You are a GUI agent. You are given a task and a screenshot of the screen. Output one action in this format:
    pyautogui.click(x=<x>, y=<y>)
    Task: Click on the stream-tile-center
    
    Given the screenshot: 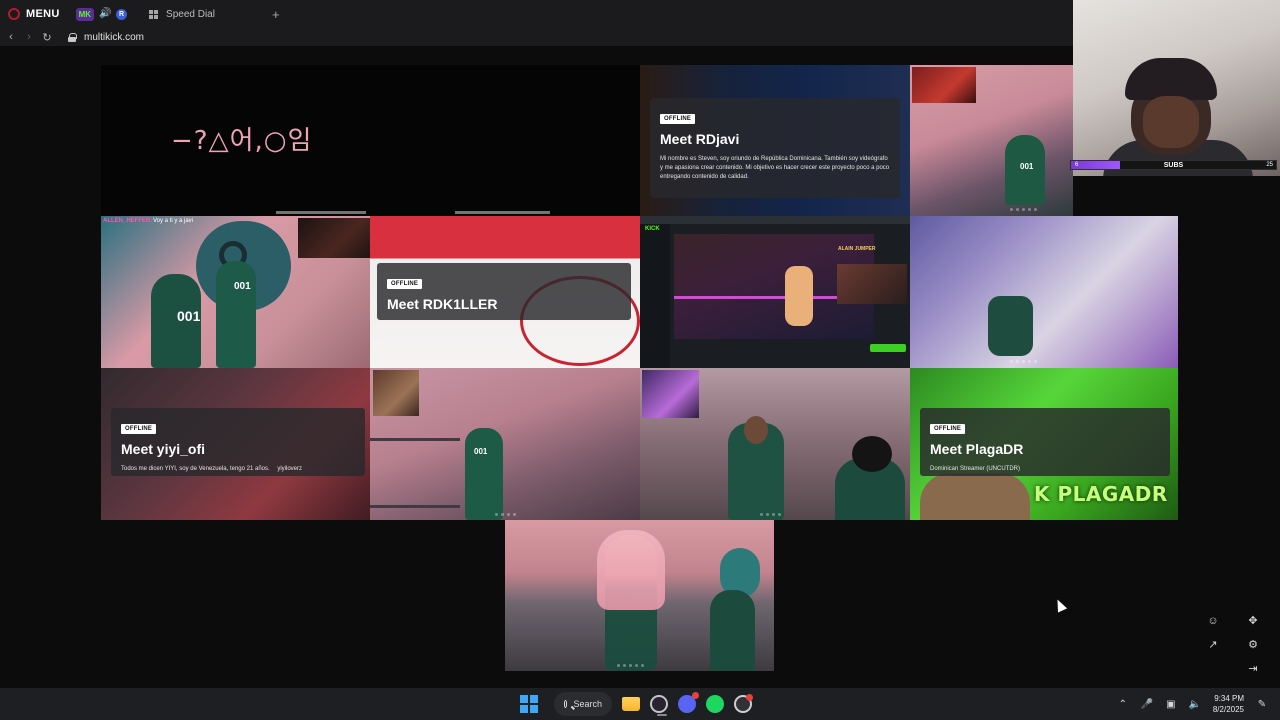 What is the action you would take?
    pyautogui.click(x=639, y=595)
    